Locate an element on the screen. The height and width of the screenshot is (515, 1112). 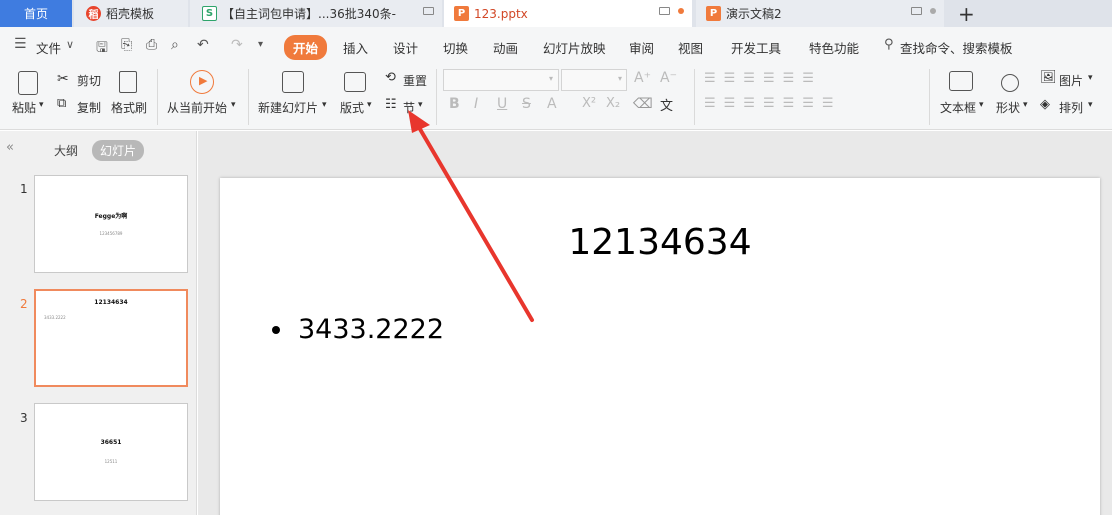
tab-docer-label: 稻壳模板 is located at coordinates (130, 14).